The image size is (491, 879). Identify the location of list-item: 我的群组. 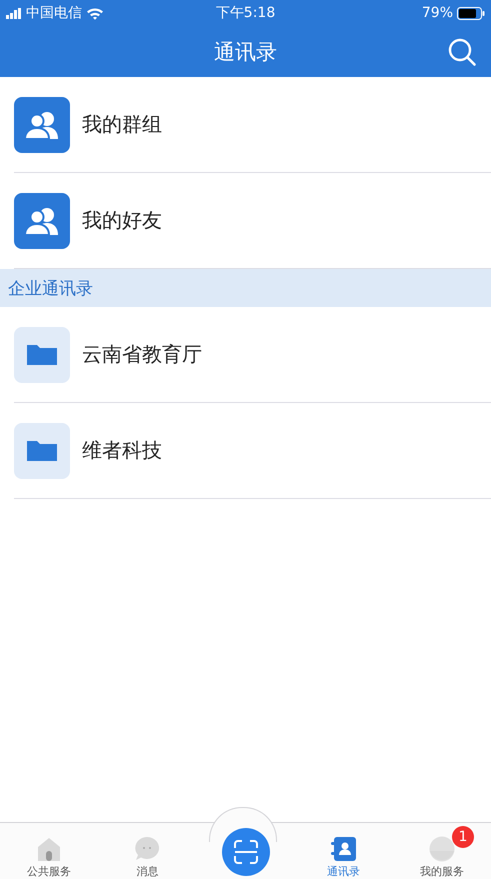
(252, 125).